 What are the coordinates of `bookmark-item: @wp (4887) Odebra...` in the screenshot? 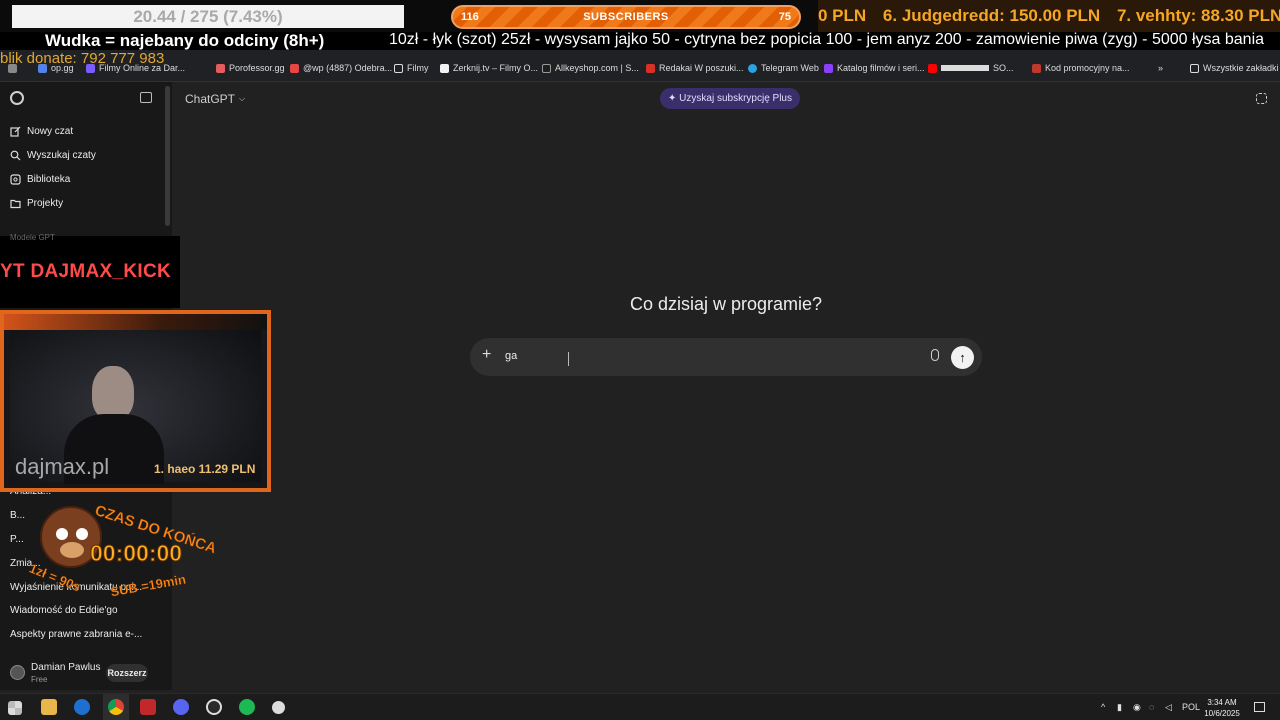 It's located at (341, 68).